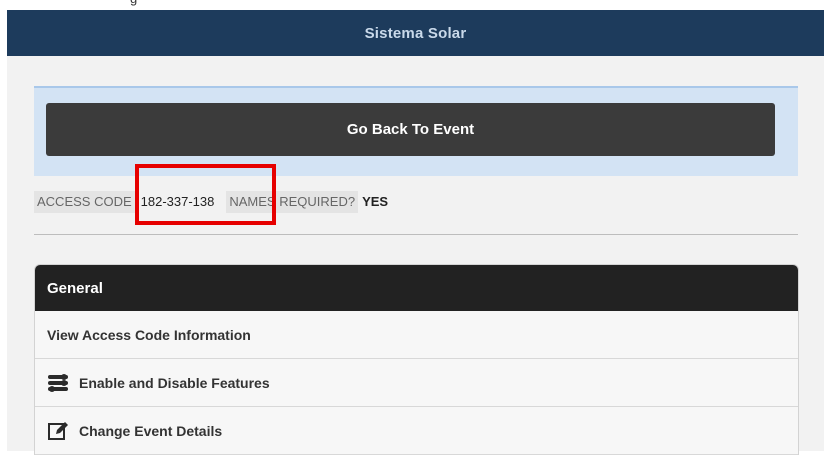  Describe the element at coordinates (416, 335) in the screenshot. I see `view-access-code-info-item: View Access Code Information` at that location.